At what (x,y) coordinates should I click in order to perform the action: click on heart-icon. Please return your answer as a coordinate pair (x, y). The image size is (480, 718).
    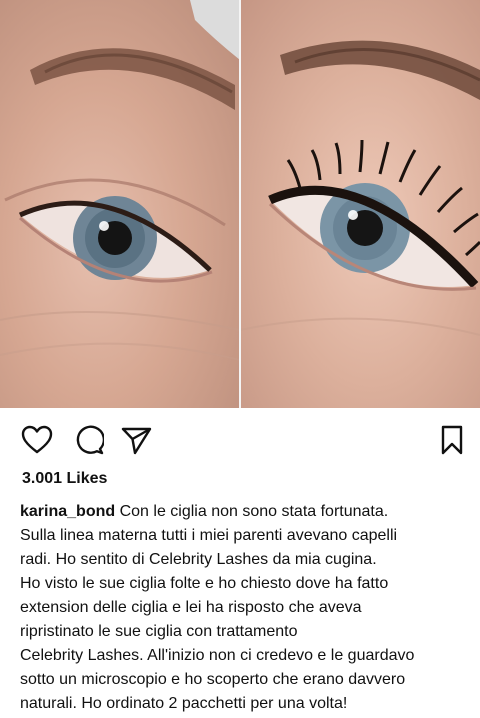
    Looking at the image, I should click on (37, 440).